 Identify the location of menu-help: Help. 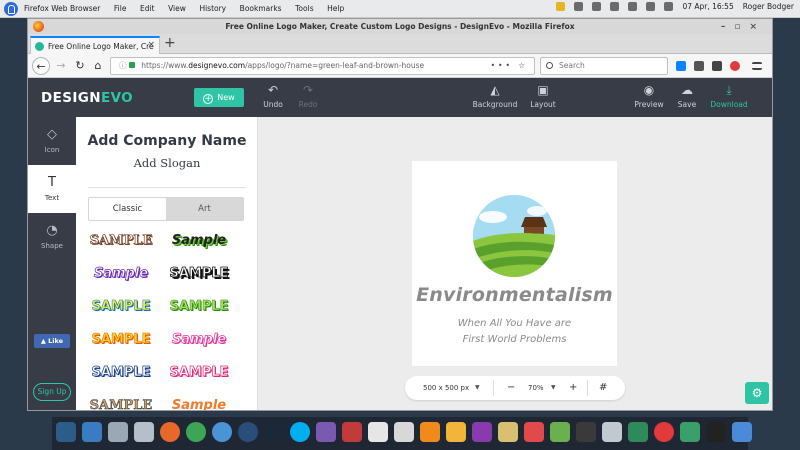
(335, 8).